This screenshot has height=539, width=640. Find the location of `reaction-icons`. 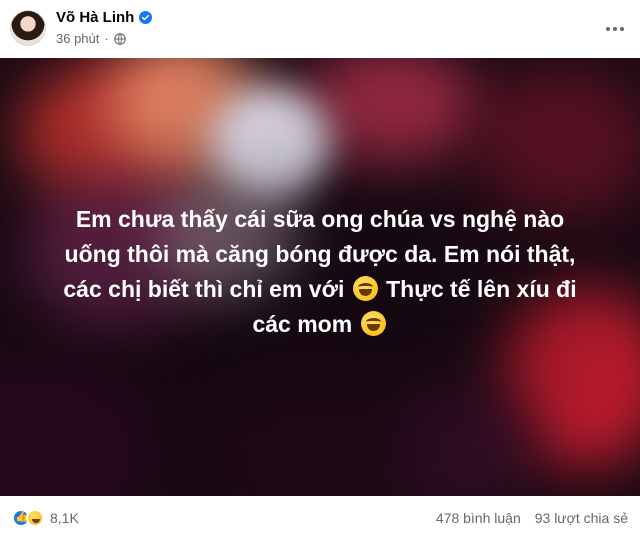

reaction-icons is located at coordinates (28, 517).